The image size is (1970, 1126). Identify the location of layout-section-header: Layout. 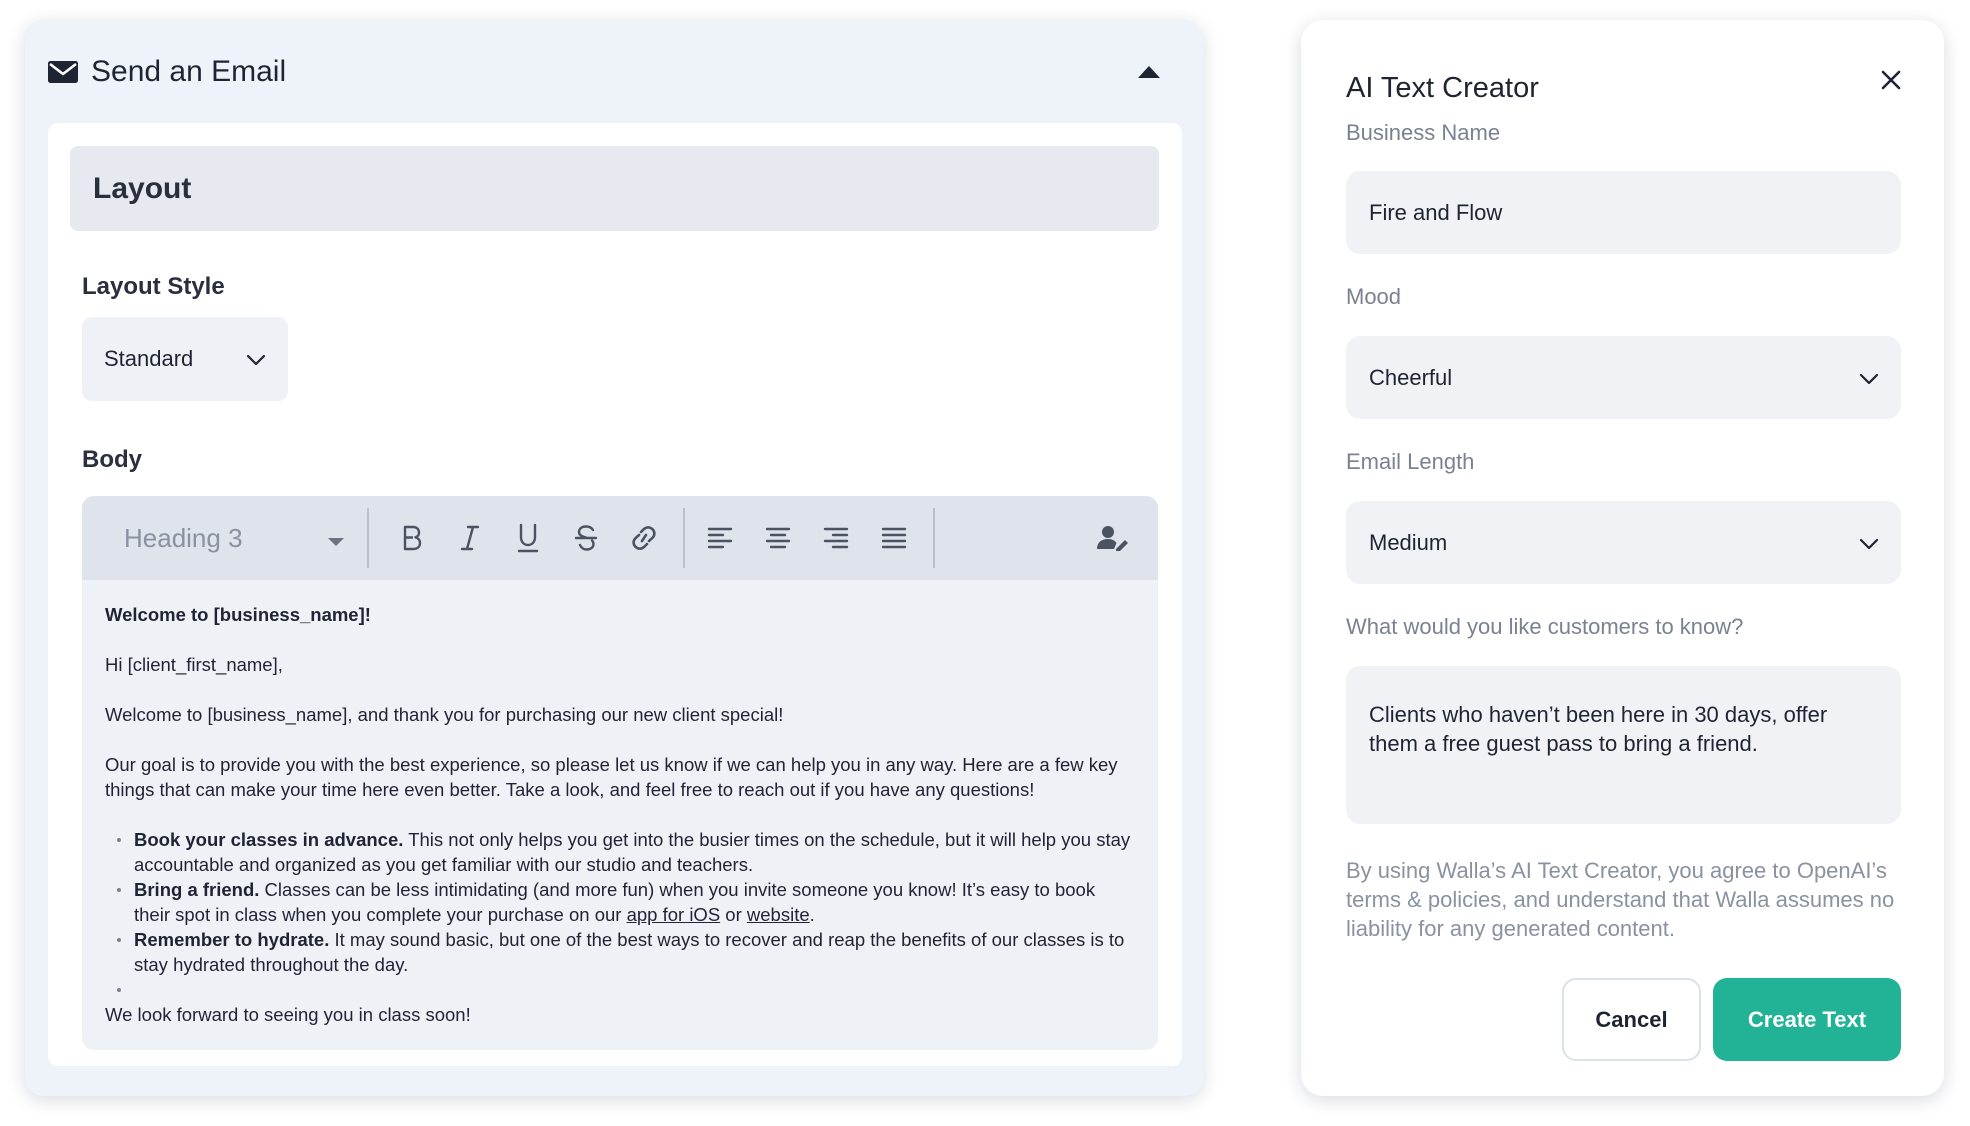
(614, 188).